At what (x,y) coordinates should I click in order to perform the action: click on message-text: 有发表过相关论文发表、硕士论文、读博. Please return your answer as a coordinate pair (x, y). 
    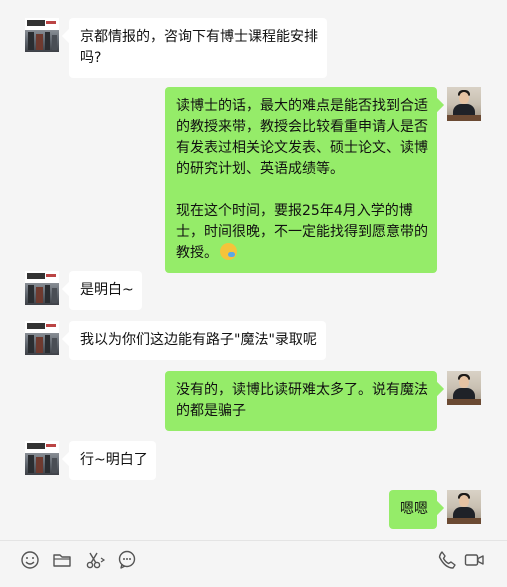
    Looking at the image, I should click on (302, 148).